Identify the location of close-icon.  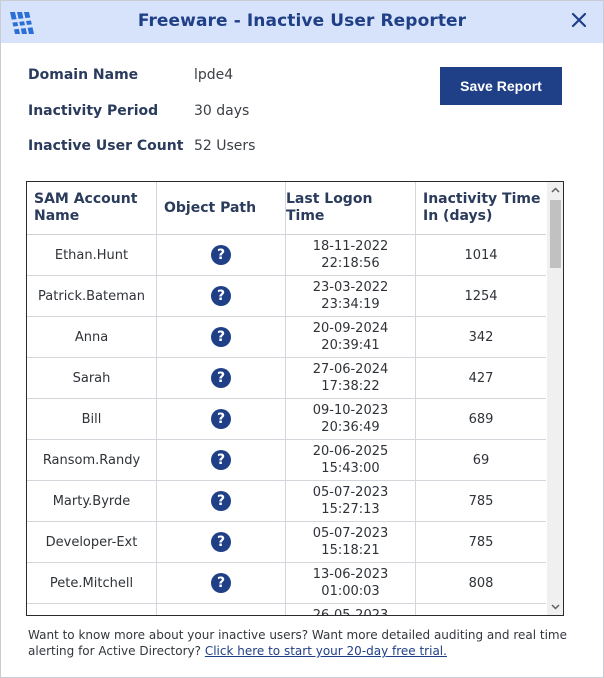
(579, 20).